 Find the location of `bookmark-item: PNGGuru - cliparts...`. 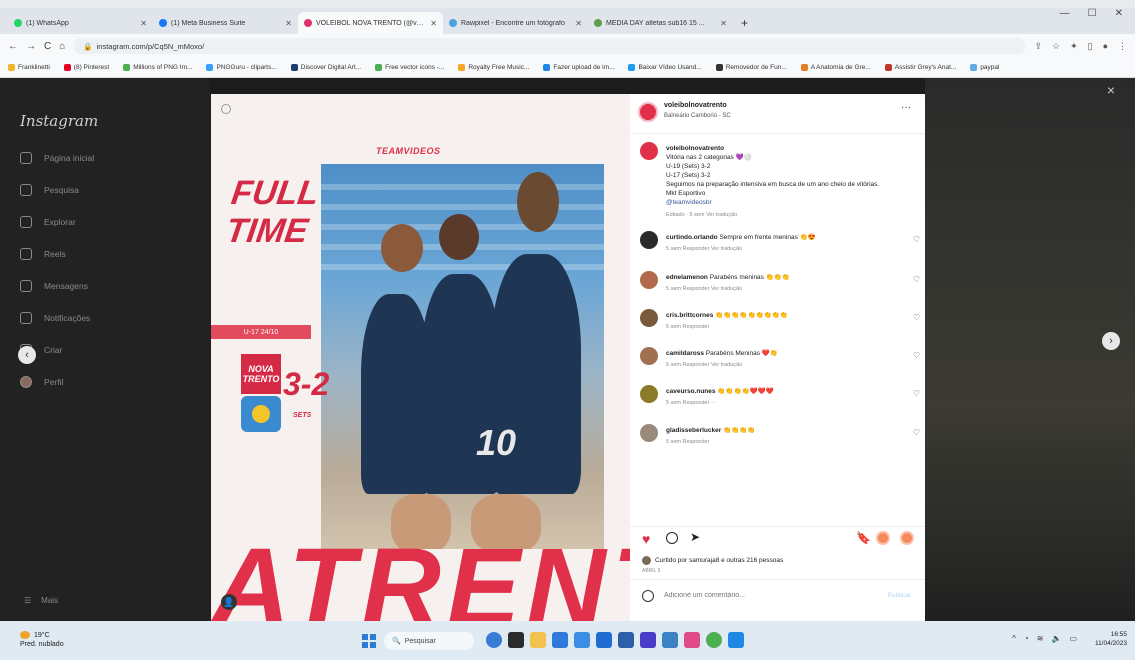

bookmark-item: PNGGuru - cliparts... is located at coordinates (241, 67).